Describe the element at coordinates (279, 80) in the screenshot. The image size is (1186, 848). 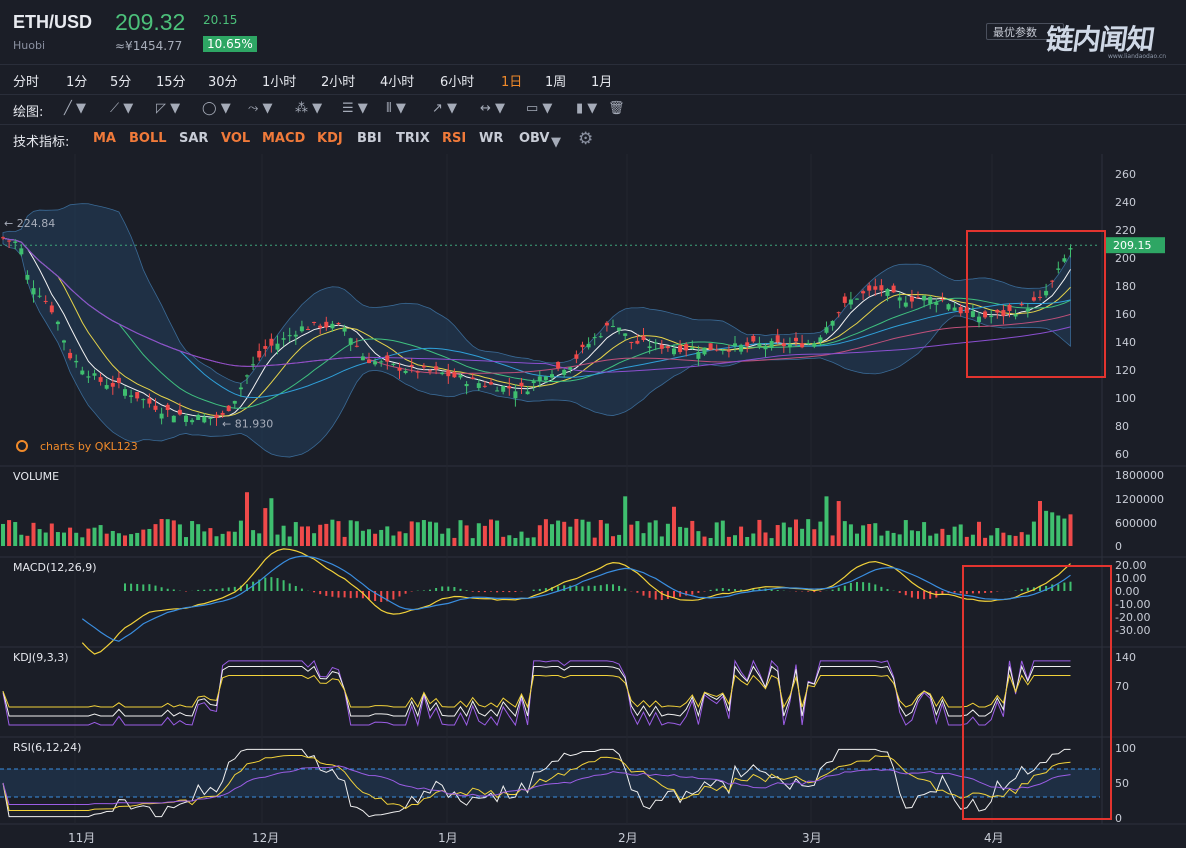
I see `timeframe-5: 1小时` at that location.